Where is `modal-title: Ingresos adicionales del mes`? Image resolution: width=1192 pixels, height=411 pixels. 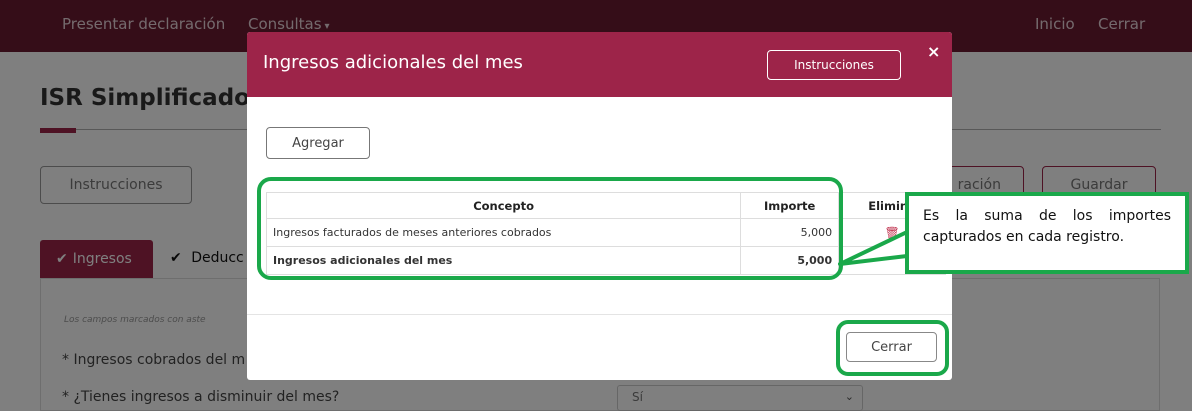 modal-title: Ingresos adicionales del mes is located at coordinates (393, 62).